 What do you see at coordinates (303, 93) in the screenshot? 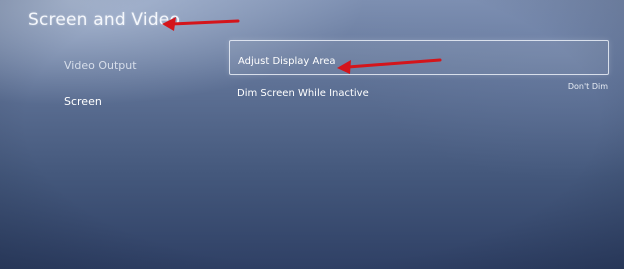
I see `dim-screen-label: Dim Screen While Inactive` at bounding box center [303, 93].